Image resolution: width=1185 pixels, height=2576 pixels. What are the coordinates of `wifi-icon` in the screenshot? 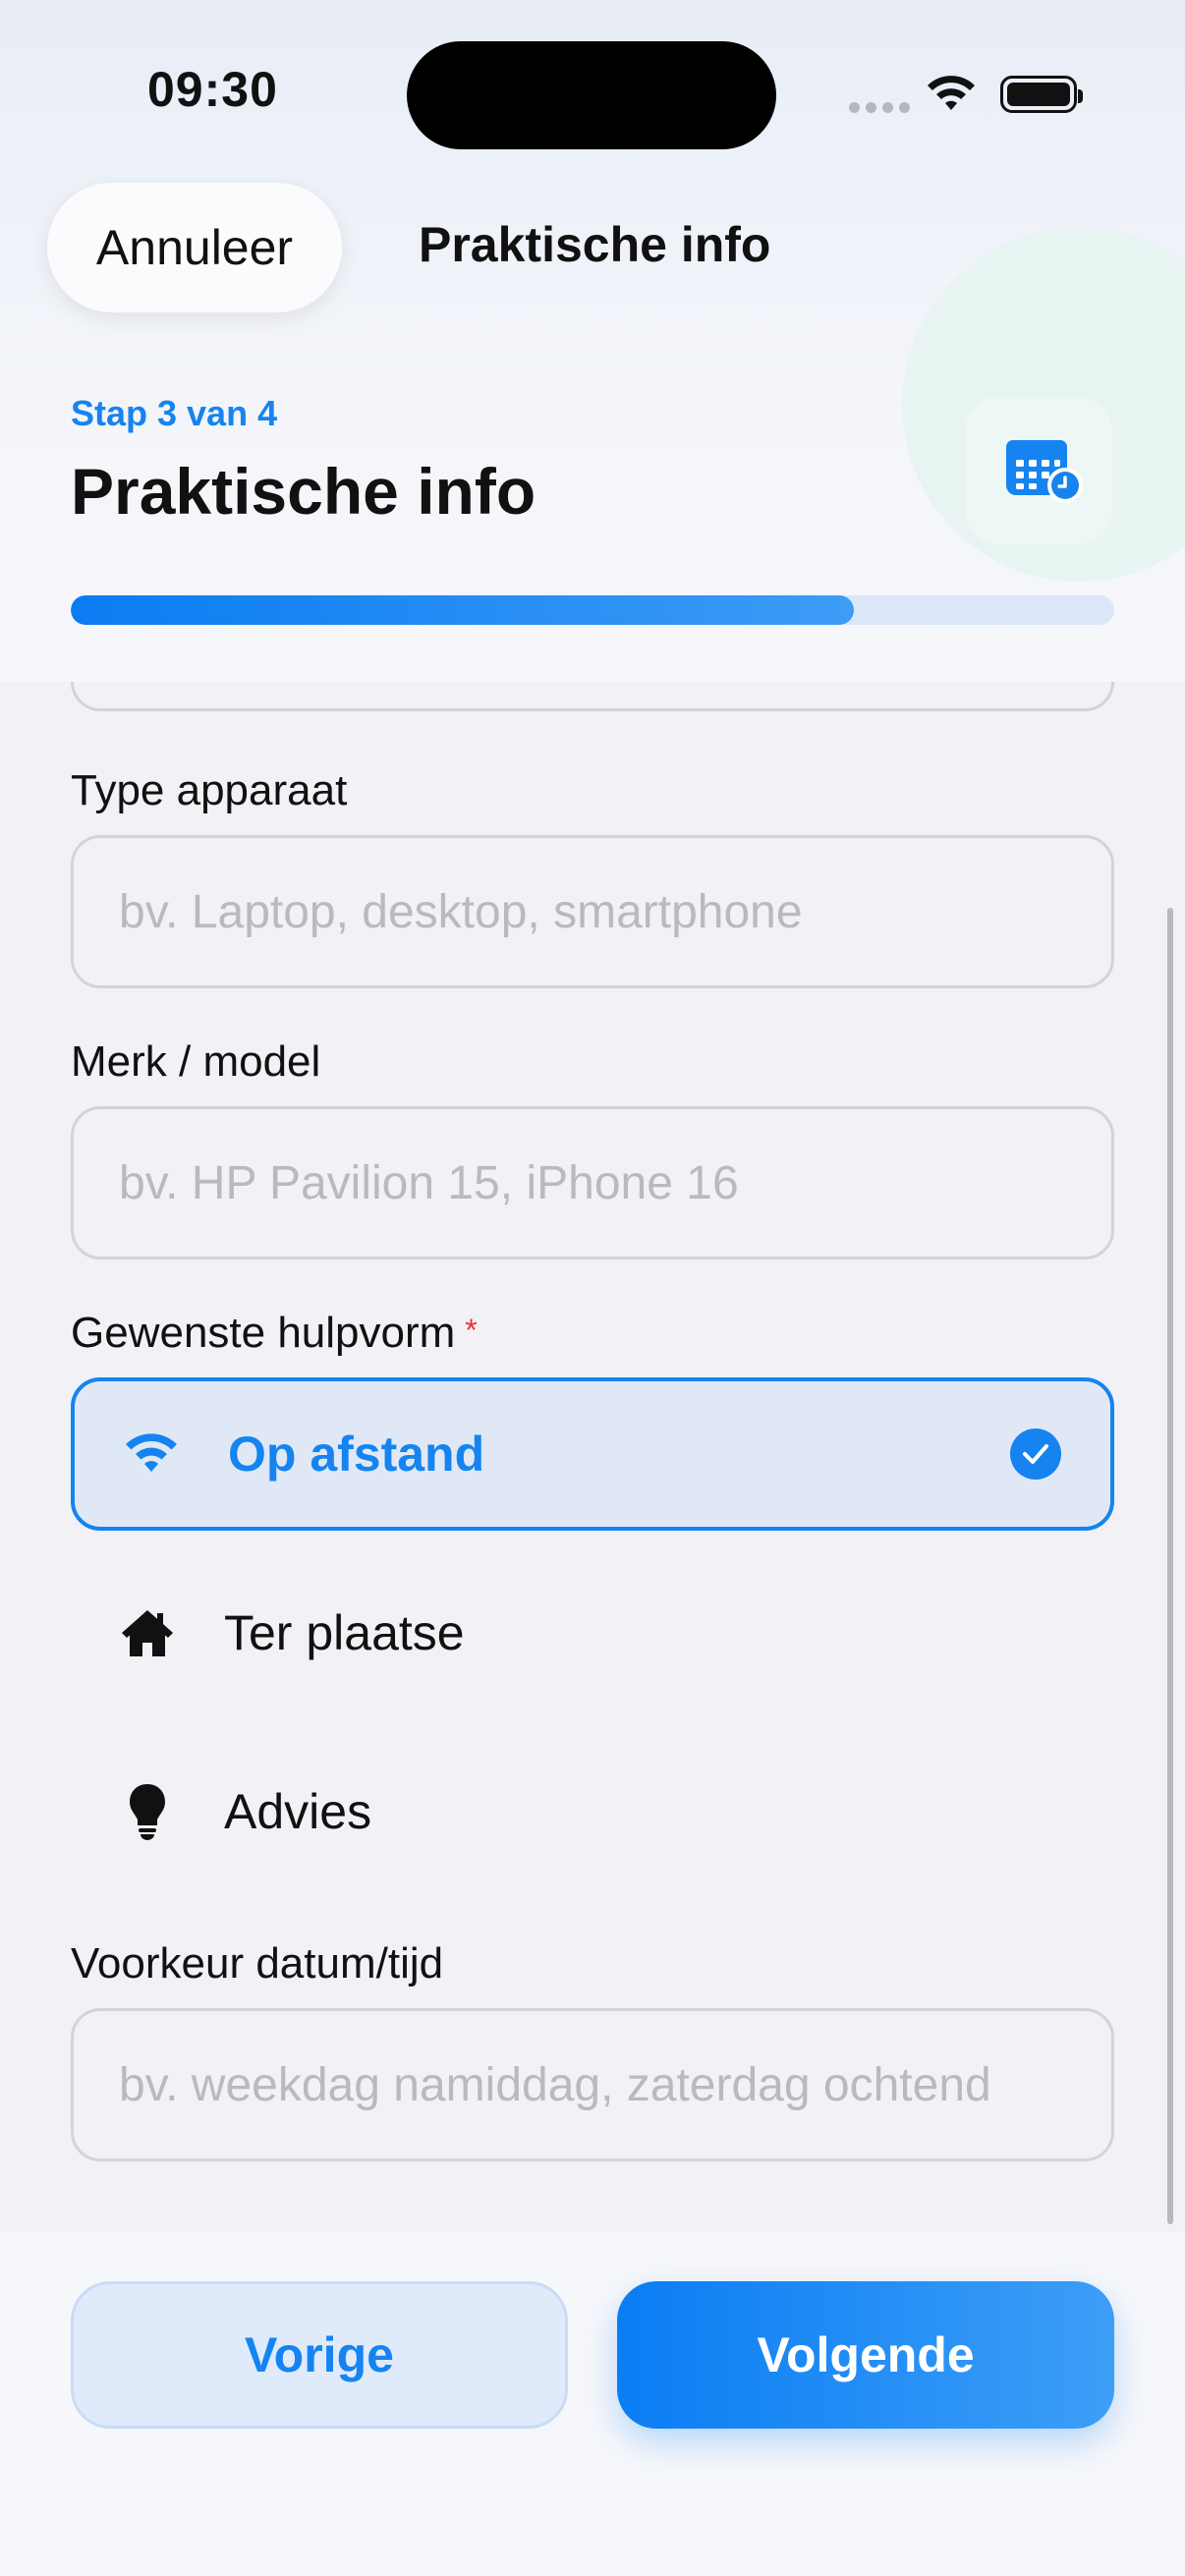 It's located at (152, 1454).